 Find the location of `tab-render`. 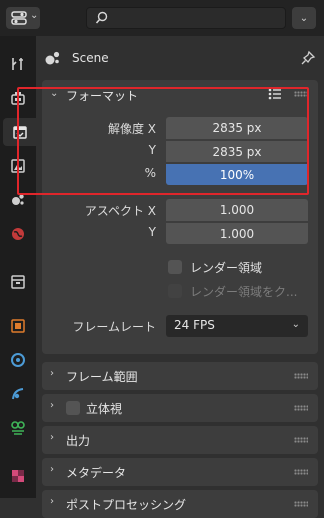

tab-render is located at coordinates (18, 98).